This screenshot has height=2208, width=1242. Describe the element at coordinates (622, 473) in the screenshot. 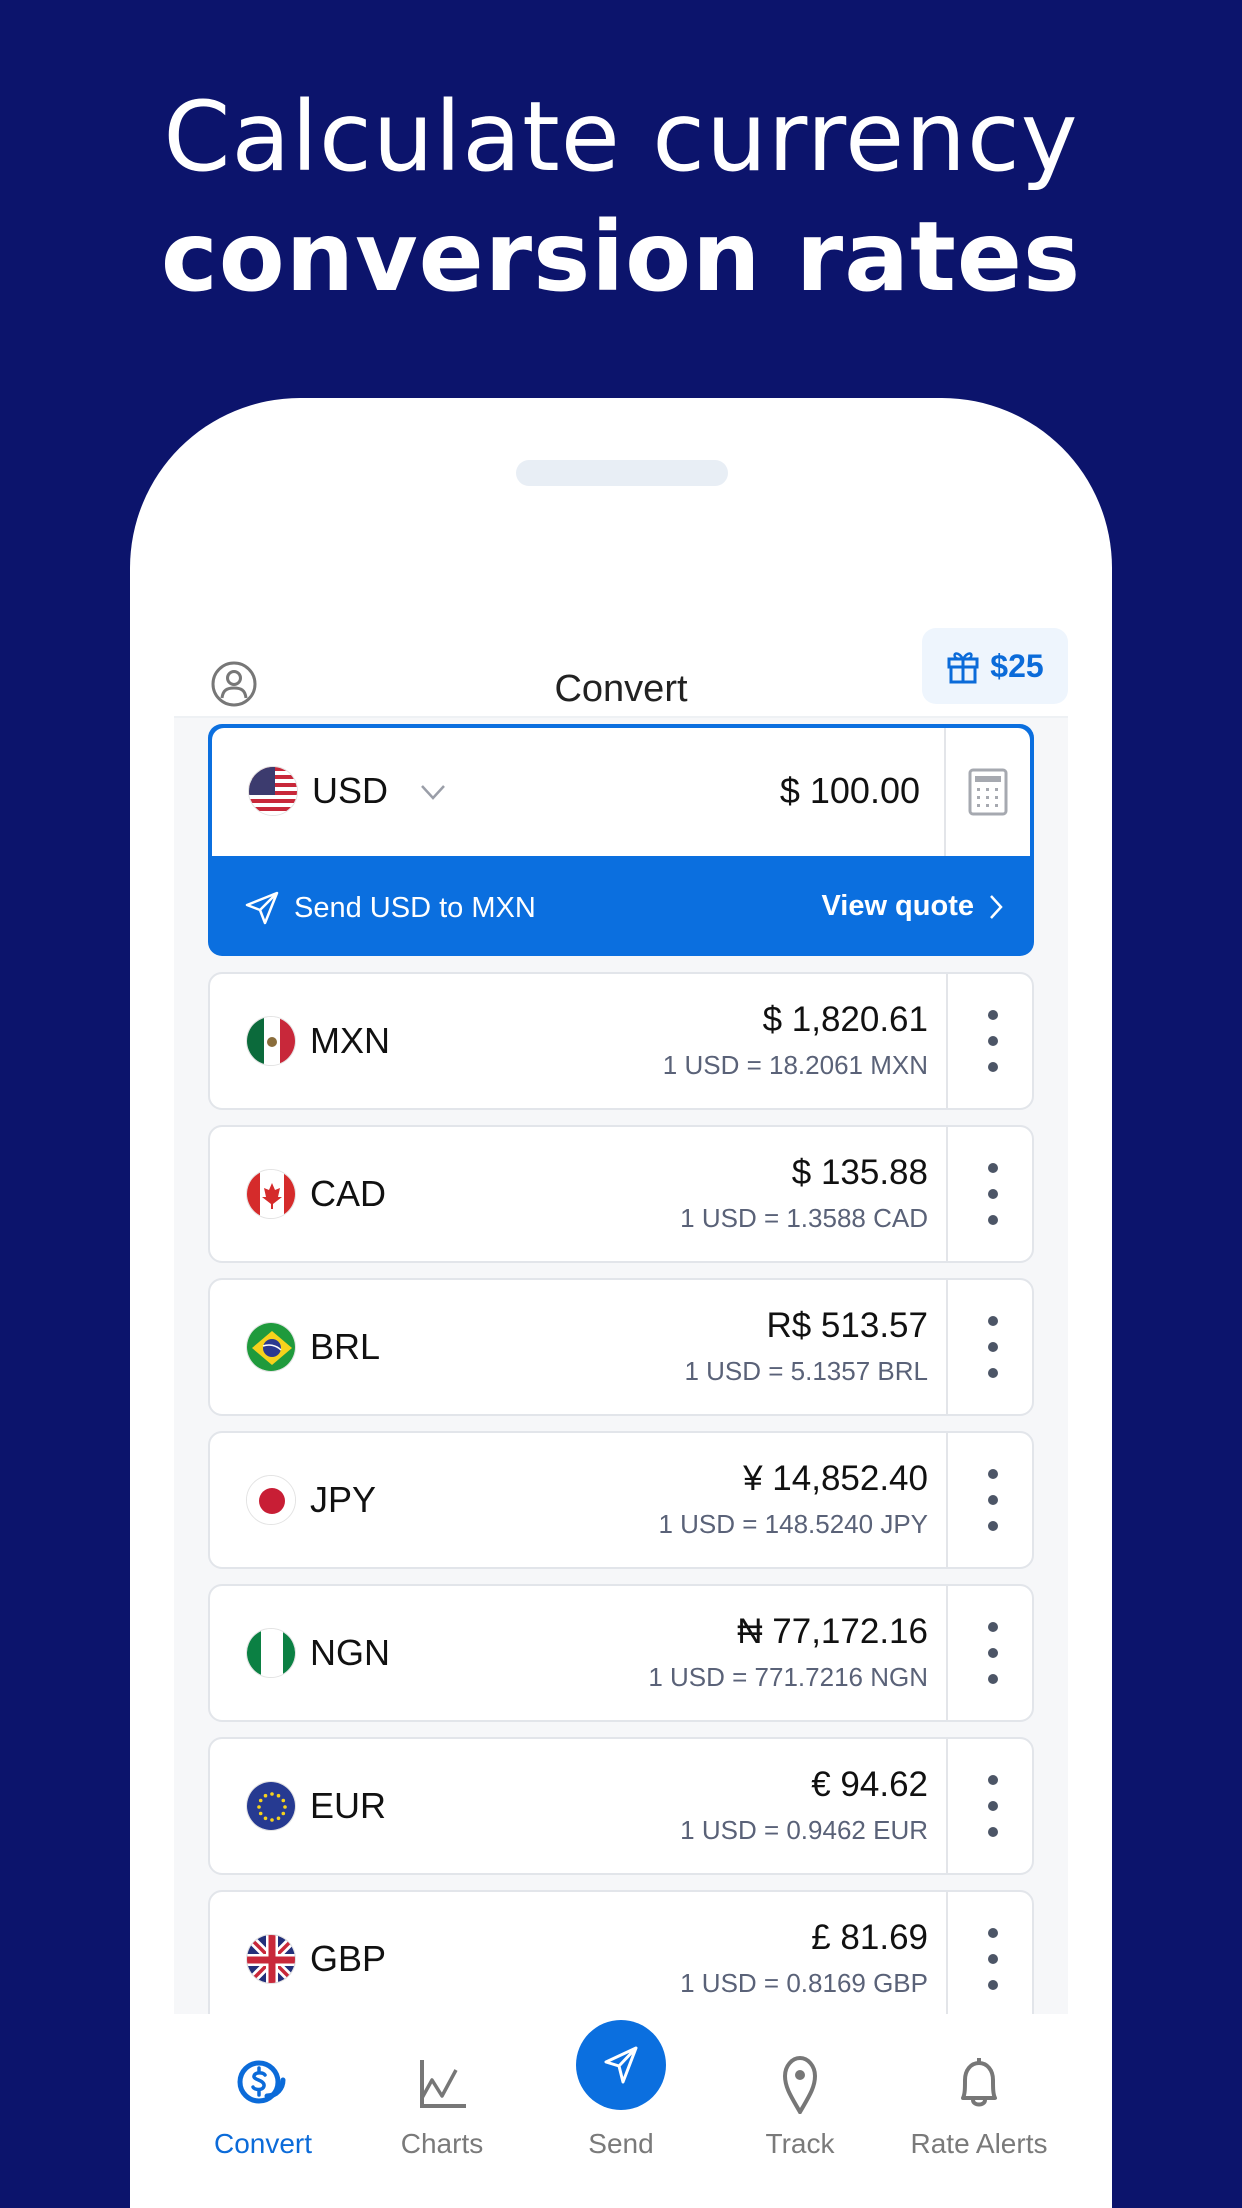

I see `phone-notch` at that location.